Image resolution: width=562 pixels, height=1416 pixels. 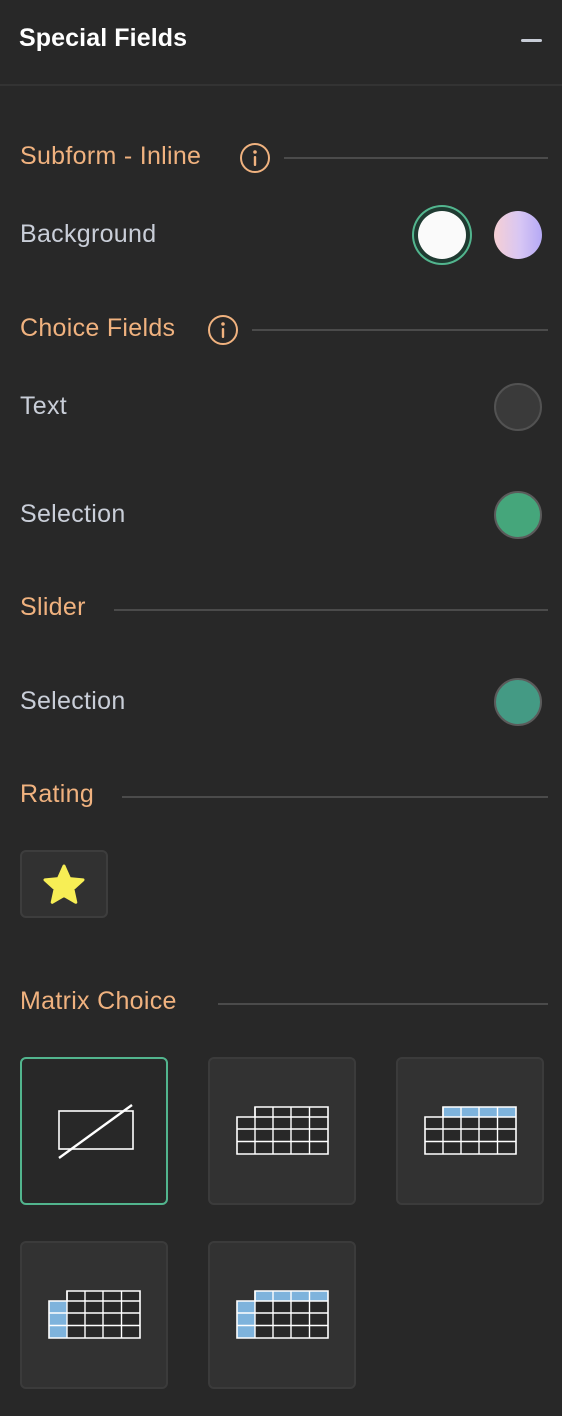 I want to click on matrix-style-header-row, so click(x=470, y=1131).